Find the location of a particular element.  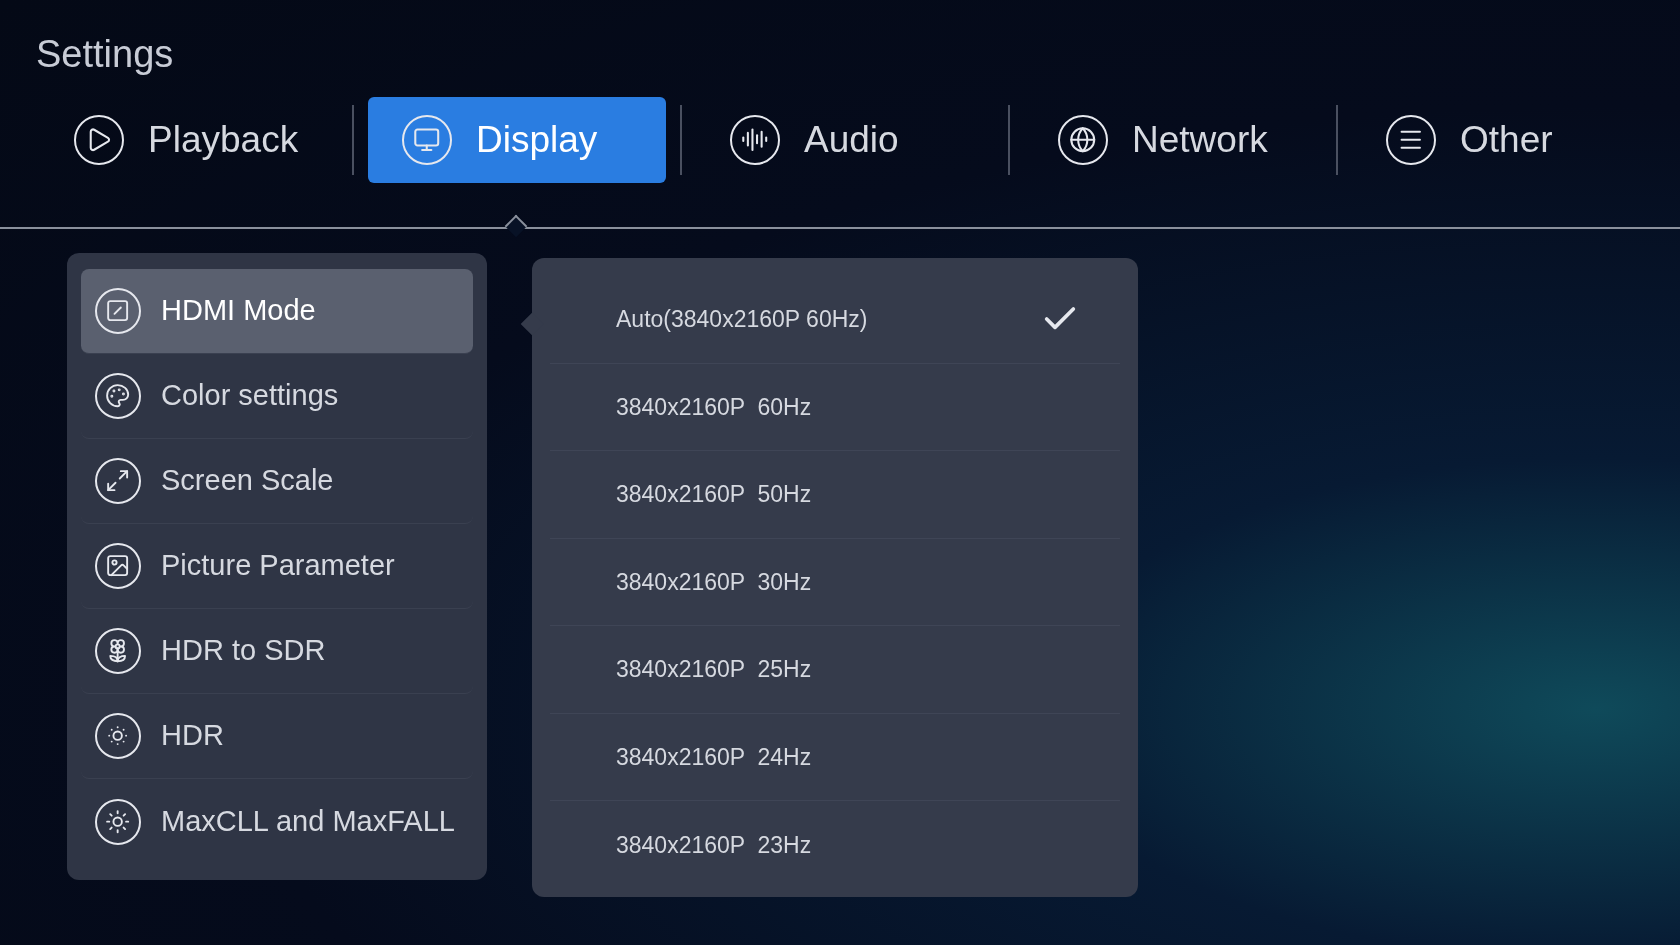

globe-icon is located at coordinates (1083, 140).